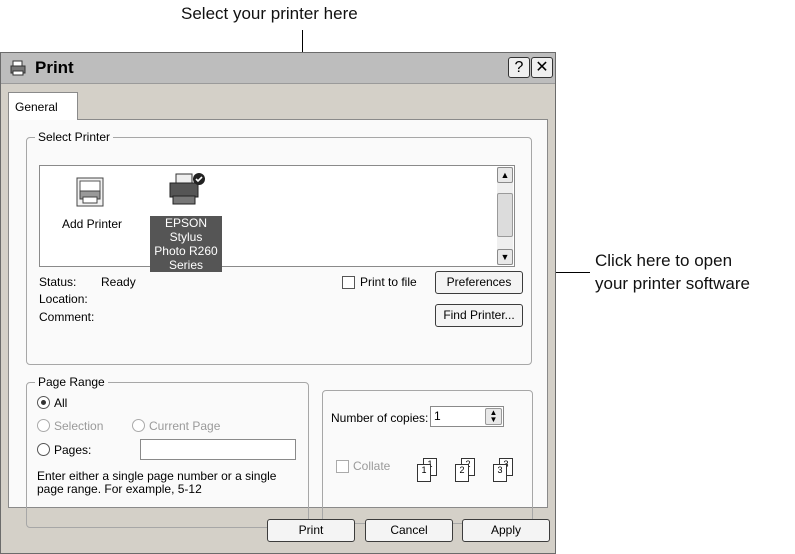 The image size is (795, 554). I want to click on scroll-down-button: ▼, so click(505, 257).